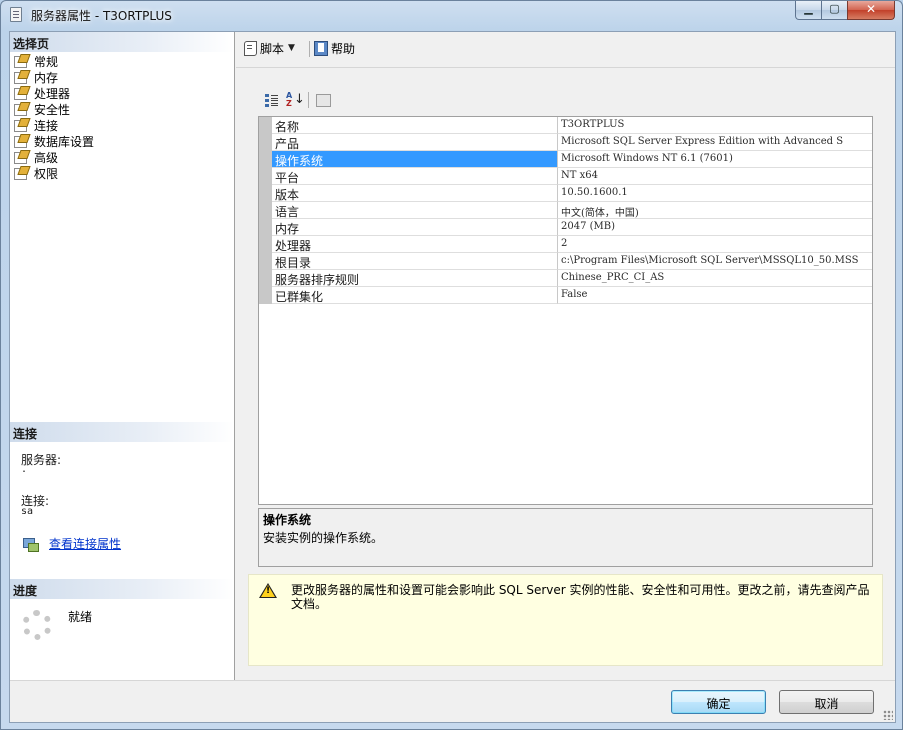  I want to click on property-row-operating-system: 操作系统 Microsoft Windows NT 6.1 (7601), so click(565, 159).